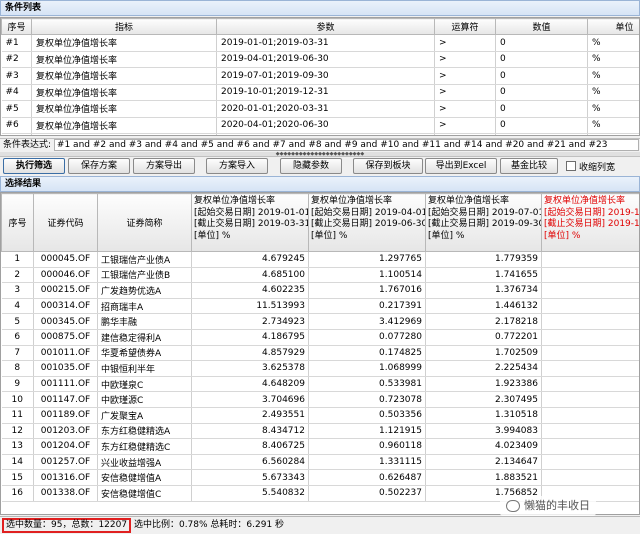  I want to click on result-cell: 10, so click(17, 399).